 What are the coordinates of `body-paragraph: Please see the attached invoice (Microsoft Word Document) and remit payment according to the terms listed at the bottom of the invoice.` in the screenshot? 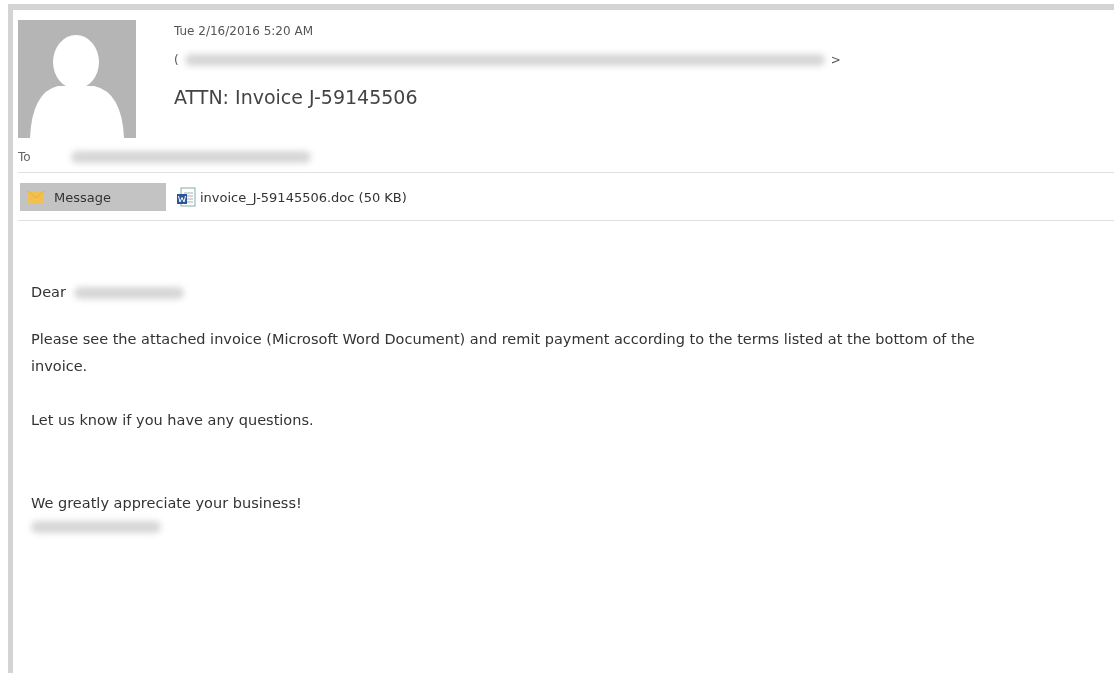 It's located at (503, 353).